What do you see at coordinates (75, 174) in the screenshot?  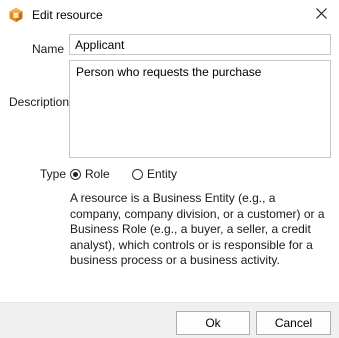 I see `radio-checked-icon` at bounding box center [75, 174].